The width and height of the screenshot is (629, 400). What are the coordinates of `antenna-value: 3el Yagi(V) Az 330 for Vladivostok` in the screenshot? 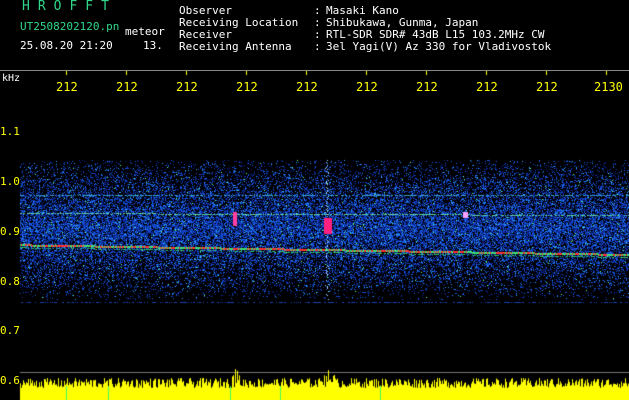 It's located at (439, 46).